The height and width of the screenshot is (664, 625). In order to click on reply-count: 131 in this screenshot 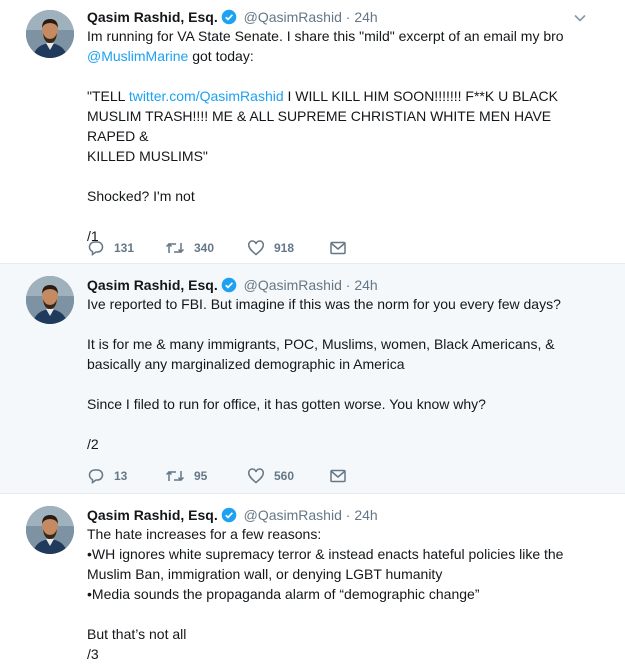, I will do `click(124, 248)`.